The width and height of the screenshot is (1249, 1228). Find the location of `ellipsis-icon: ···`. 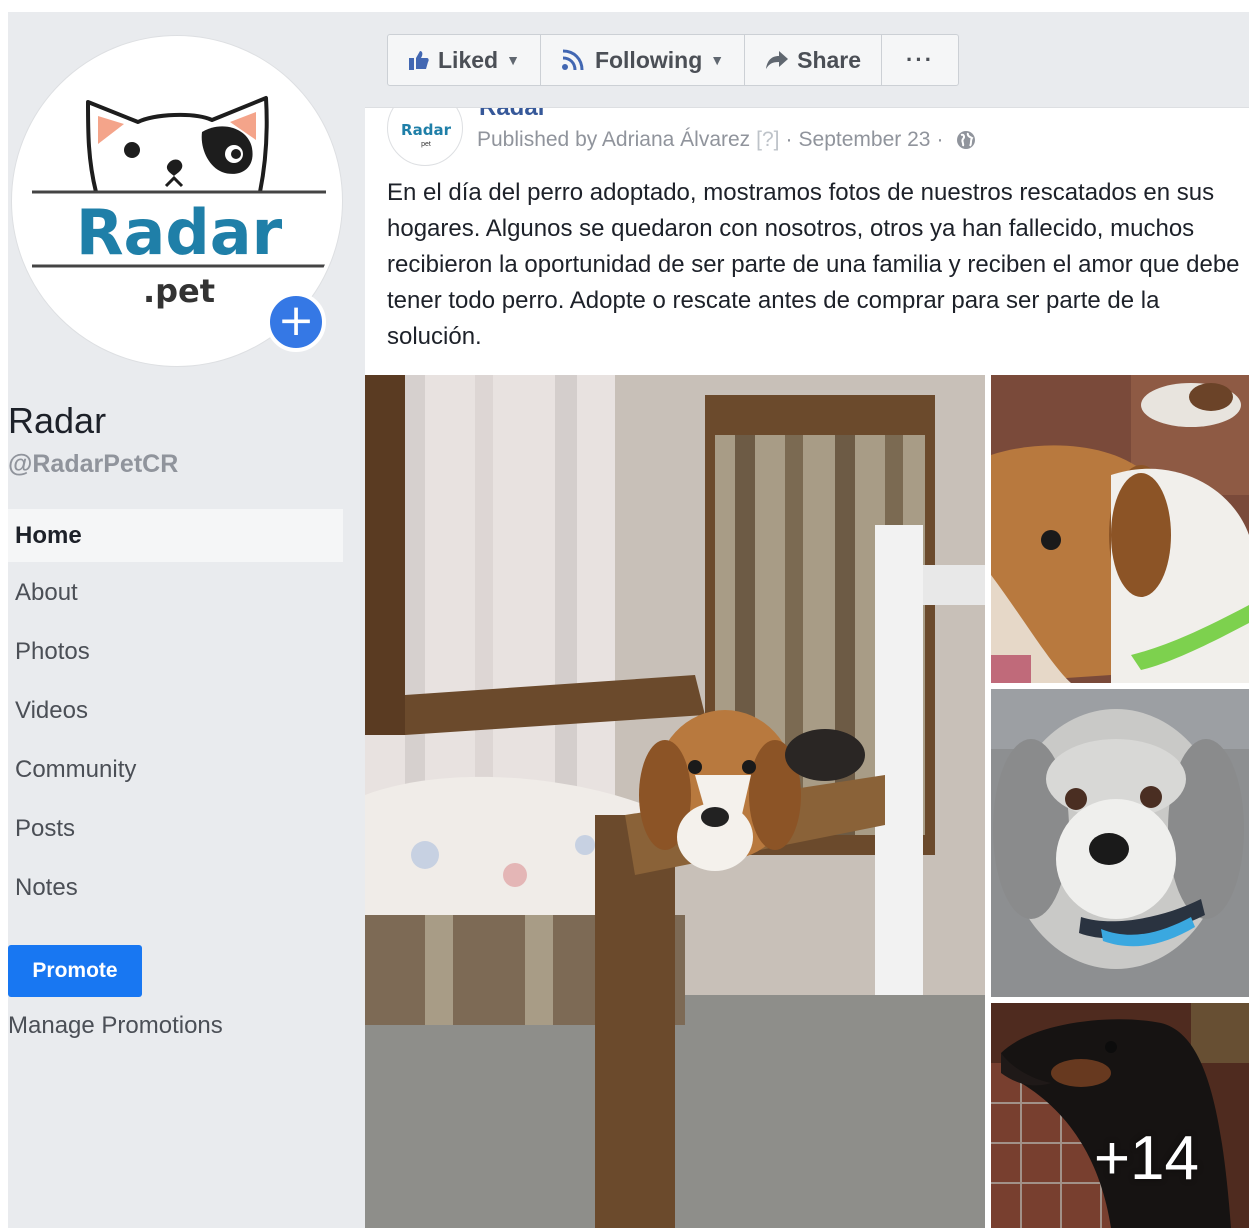

ellipsis-icon: ··· is located at coordinates (920, 59).